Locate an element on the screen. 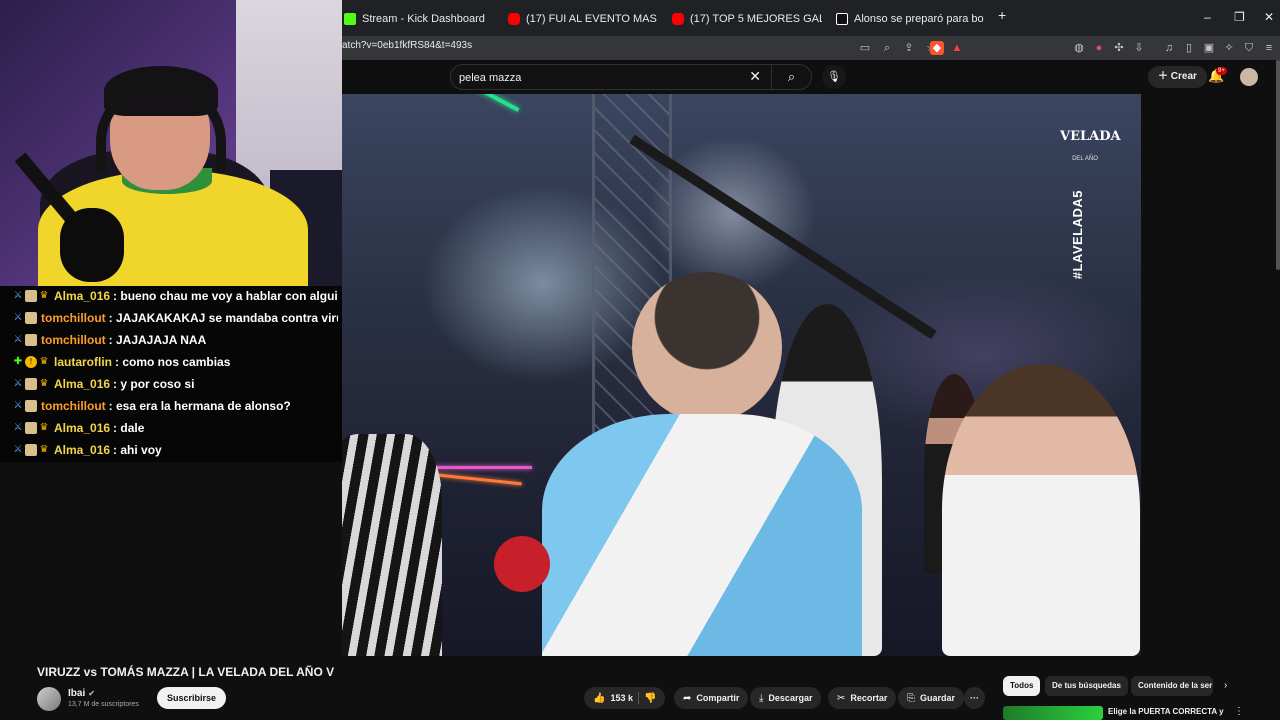 The width and height of the screenshot is (1280, 720). recommended-thumbnail is located at coordinates (1053, 713).